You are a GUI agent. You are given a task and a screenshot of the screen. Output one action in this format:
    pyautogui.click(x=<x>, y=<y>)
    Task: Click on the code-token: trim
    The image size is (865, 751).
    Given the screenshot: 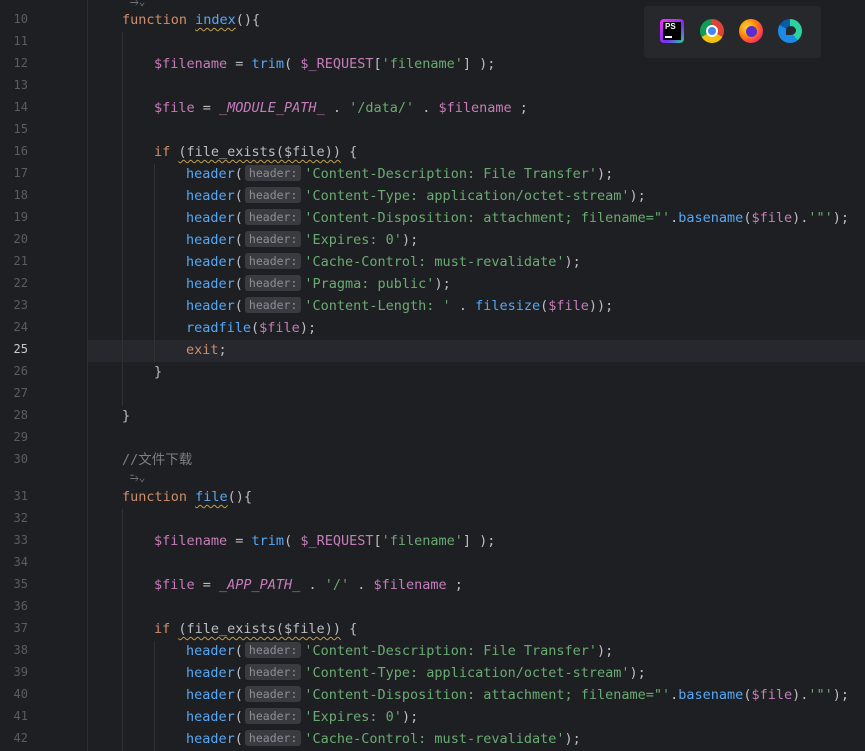 What is the action you would take?
    pyautogui.click(x=268, y=64)
    